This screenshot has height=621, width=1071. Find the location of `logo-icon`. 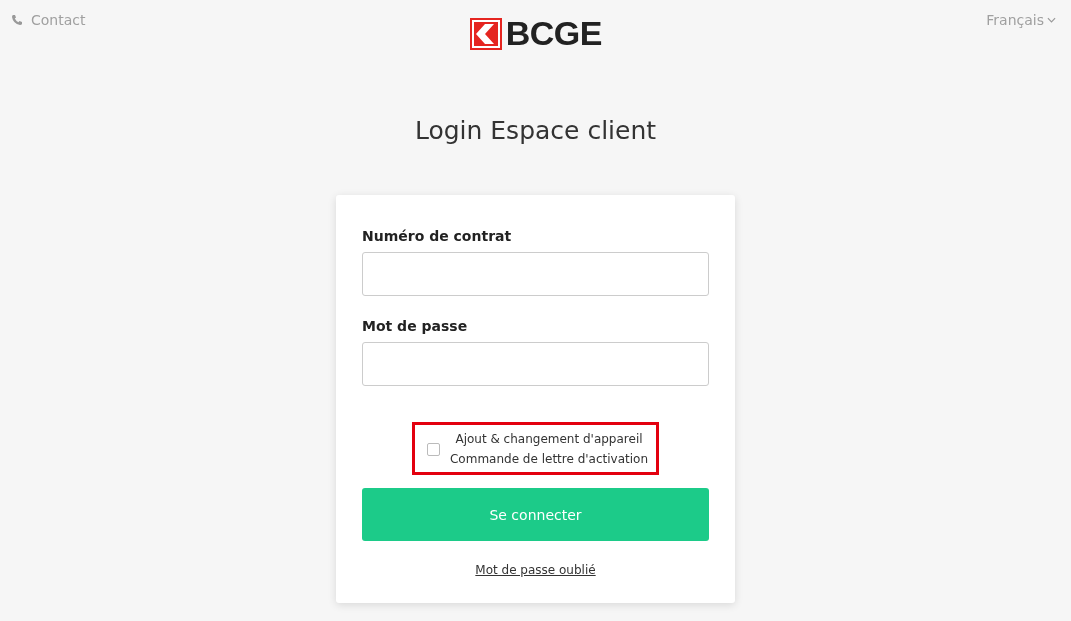

logo-icon is located at coordinates (485, 33).